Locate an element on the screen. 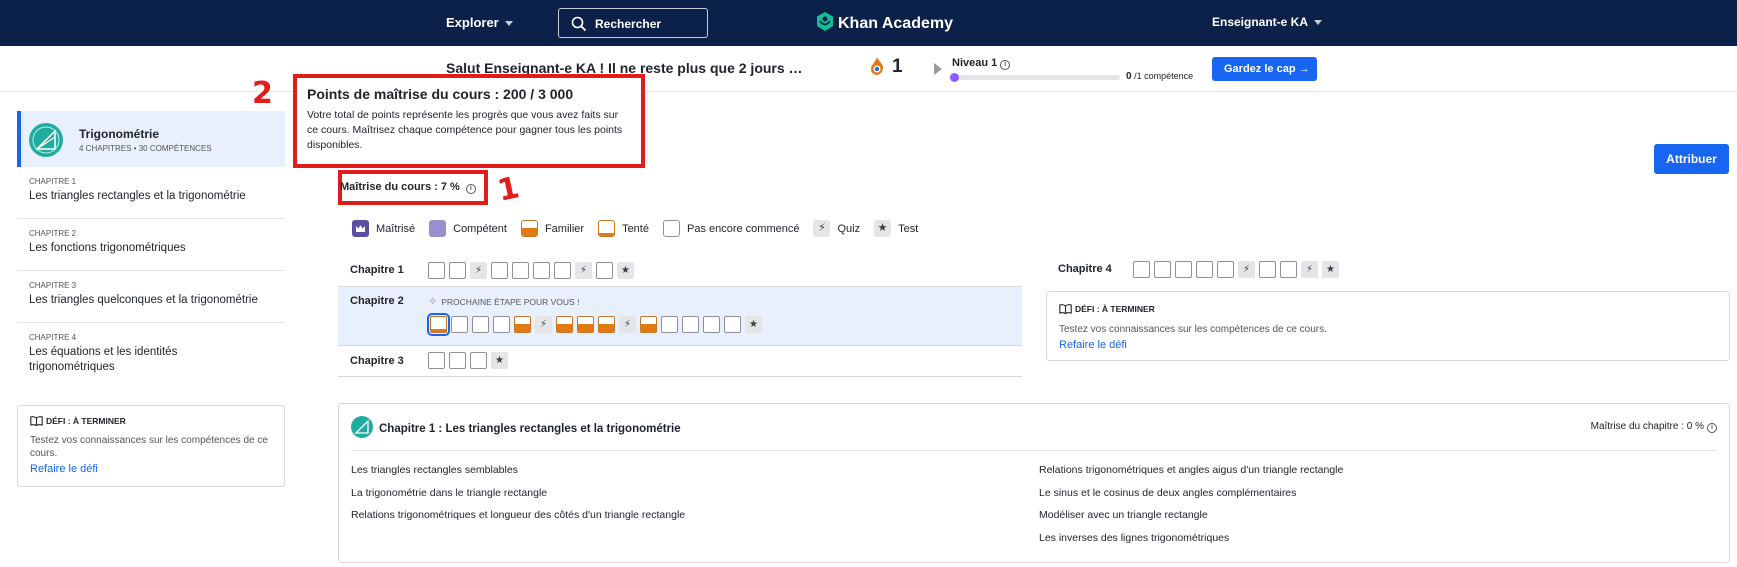  next-step-text: PROCHAINE ÉTAPE POUR VOUS ! is located at coordinates (510, 302).